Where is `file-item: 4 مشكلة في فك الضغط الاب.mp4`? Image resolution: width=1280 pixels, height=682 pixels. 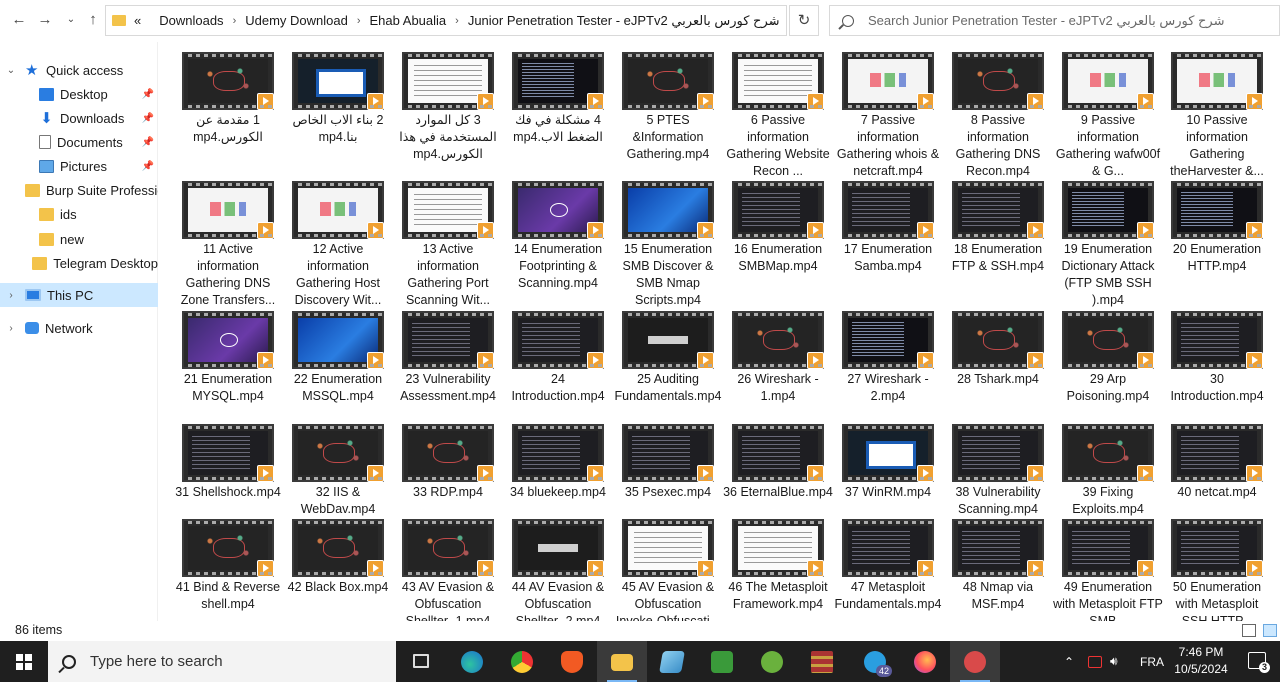 file-item: 4 مشكلة في فك الضغط الاب.mp4 is located at coordinates (564, 112).